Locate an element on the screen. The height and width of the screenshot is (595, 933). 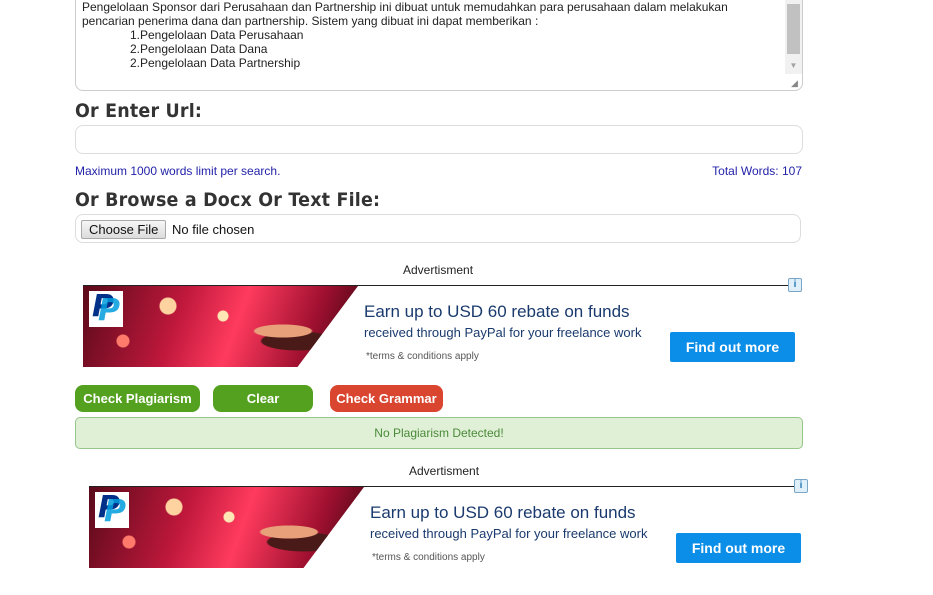
text-list-item: 2.Pengelolaan Data Dana is located at coordinates (199, 49).